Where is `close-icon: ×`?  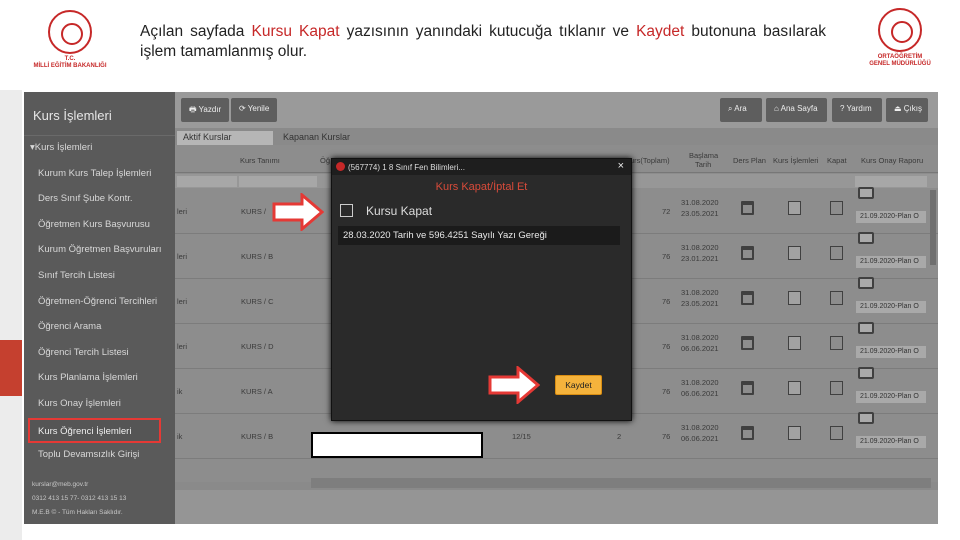
close-icon: × is located at coordinates (621, 166).